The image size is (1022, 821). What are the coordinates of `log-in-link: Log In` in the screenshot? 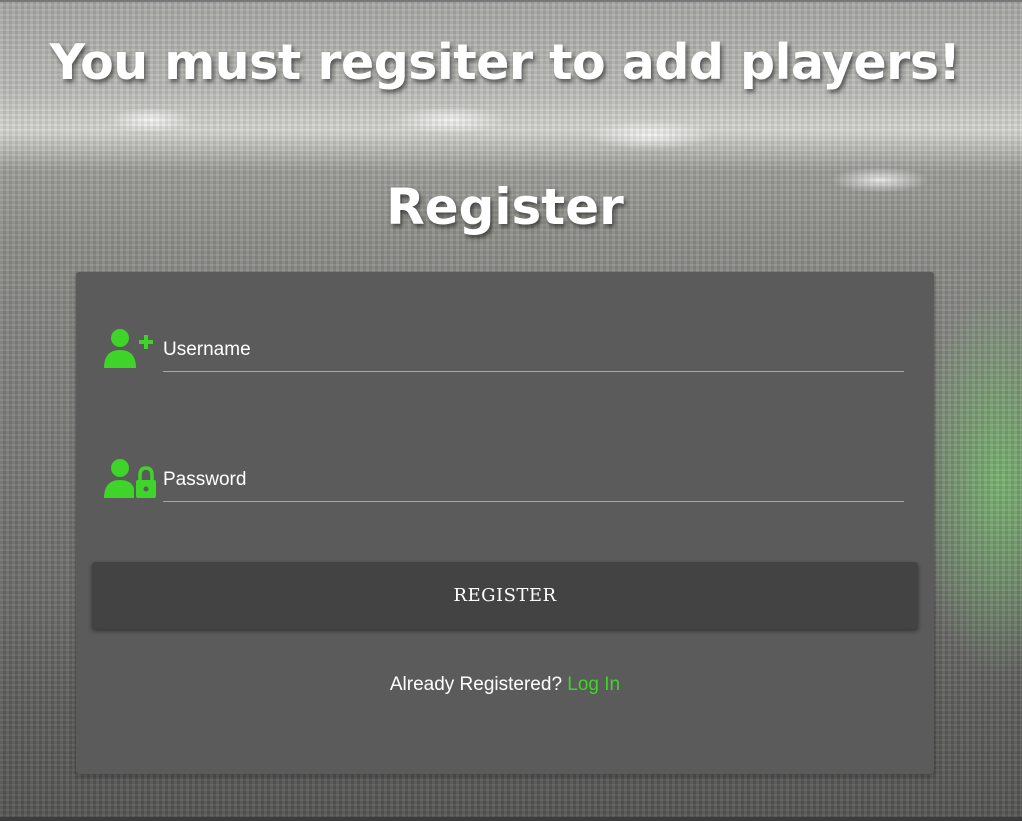 It's located at (593, 684).